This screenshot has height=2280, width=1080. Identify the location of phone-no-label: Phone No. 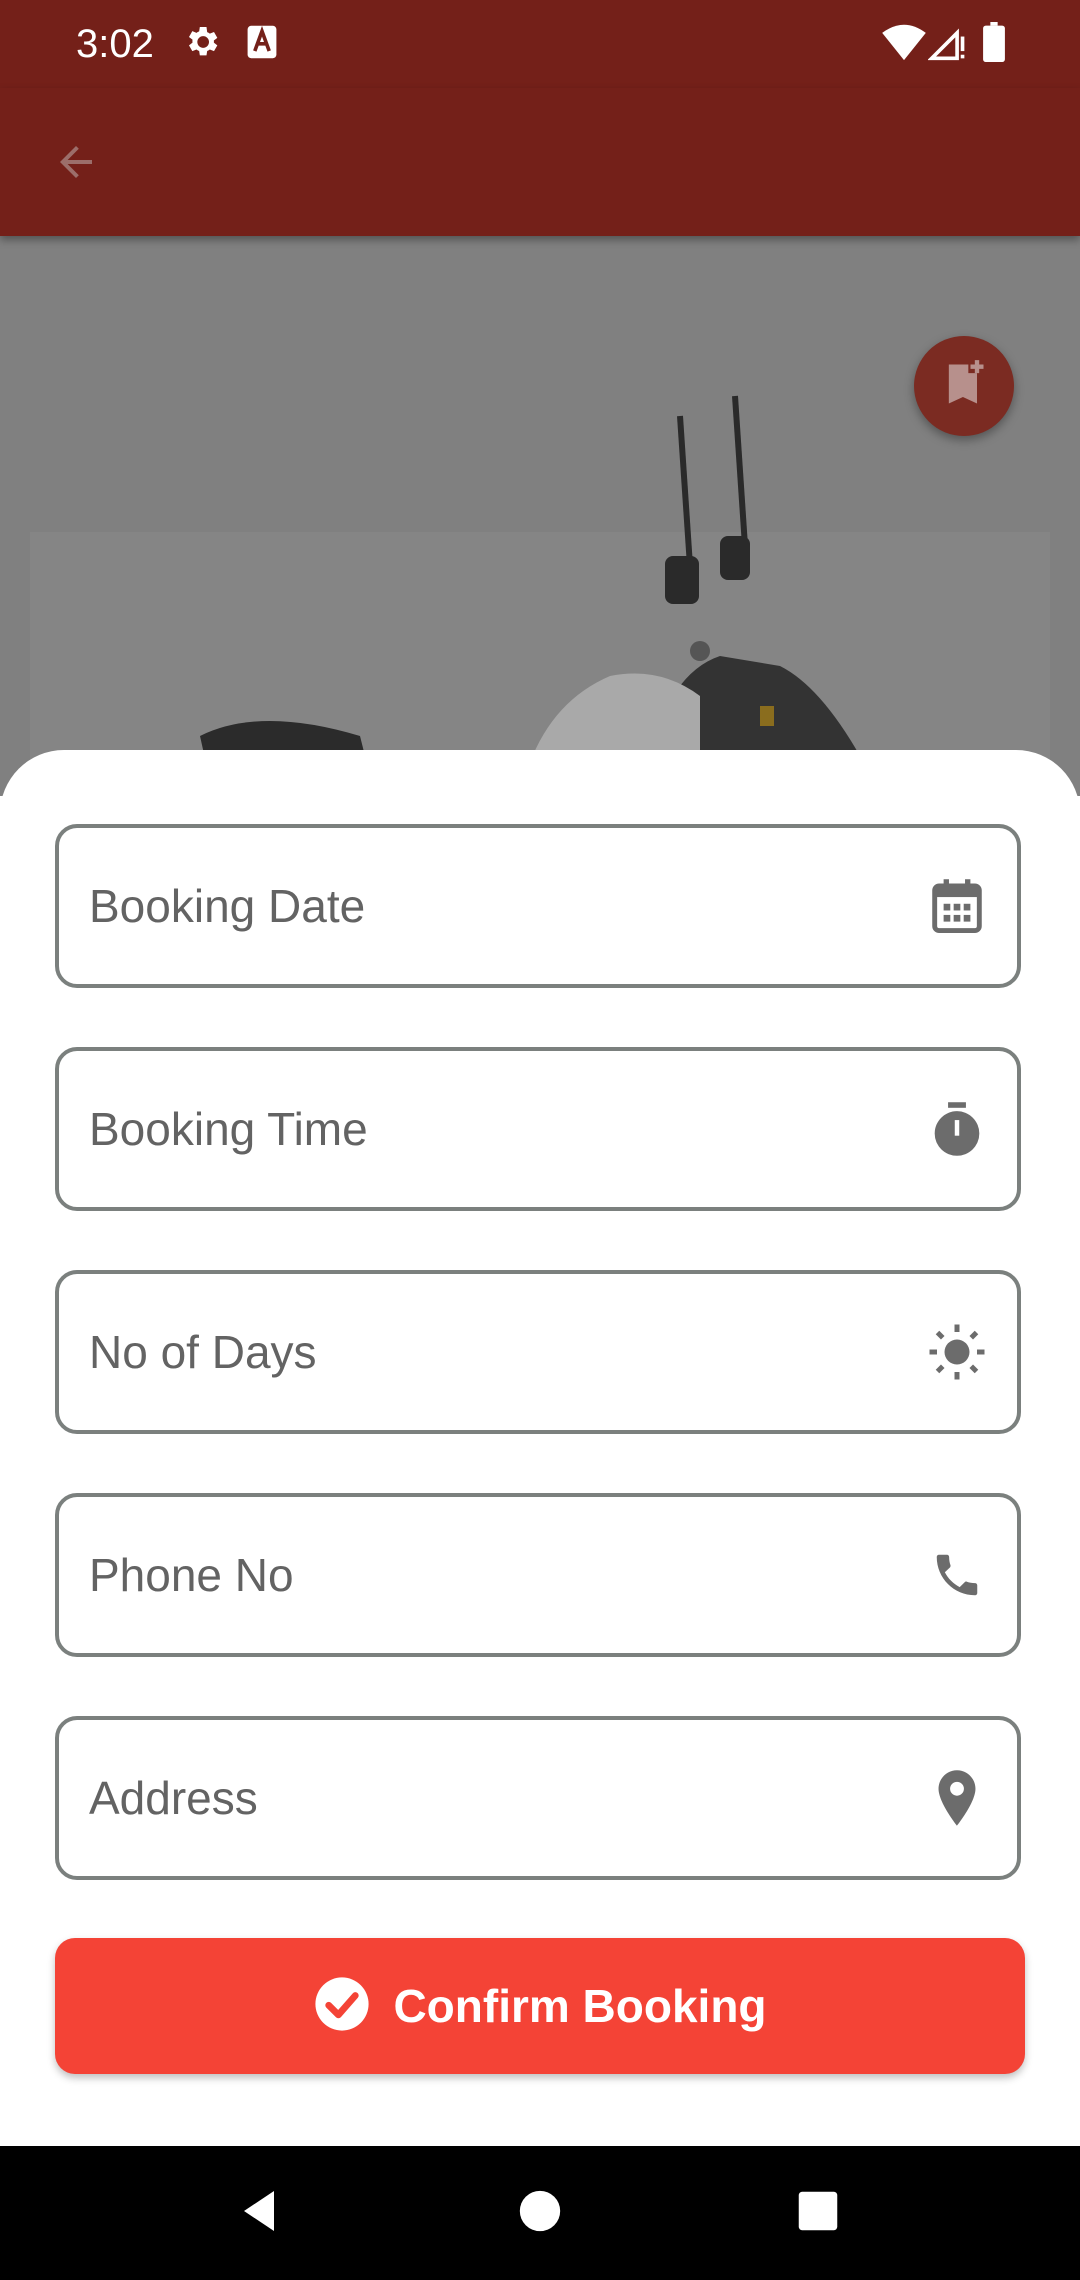
(191, 1575).